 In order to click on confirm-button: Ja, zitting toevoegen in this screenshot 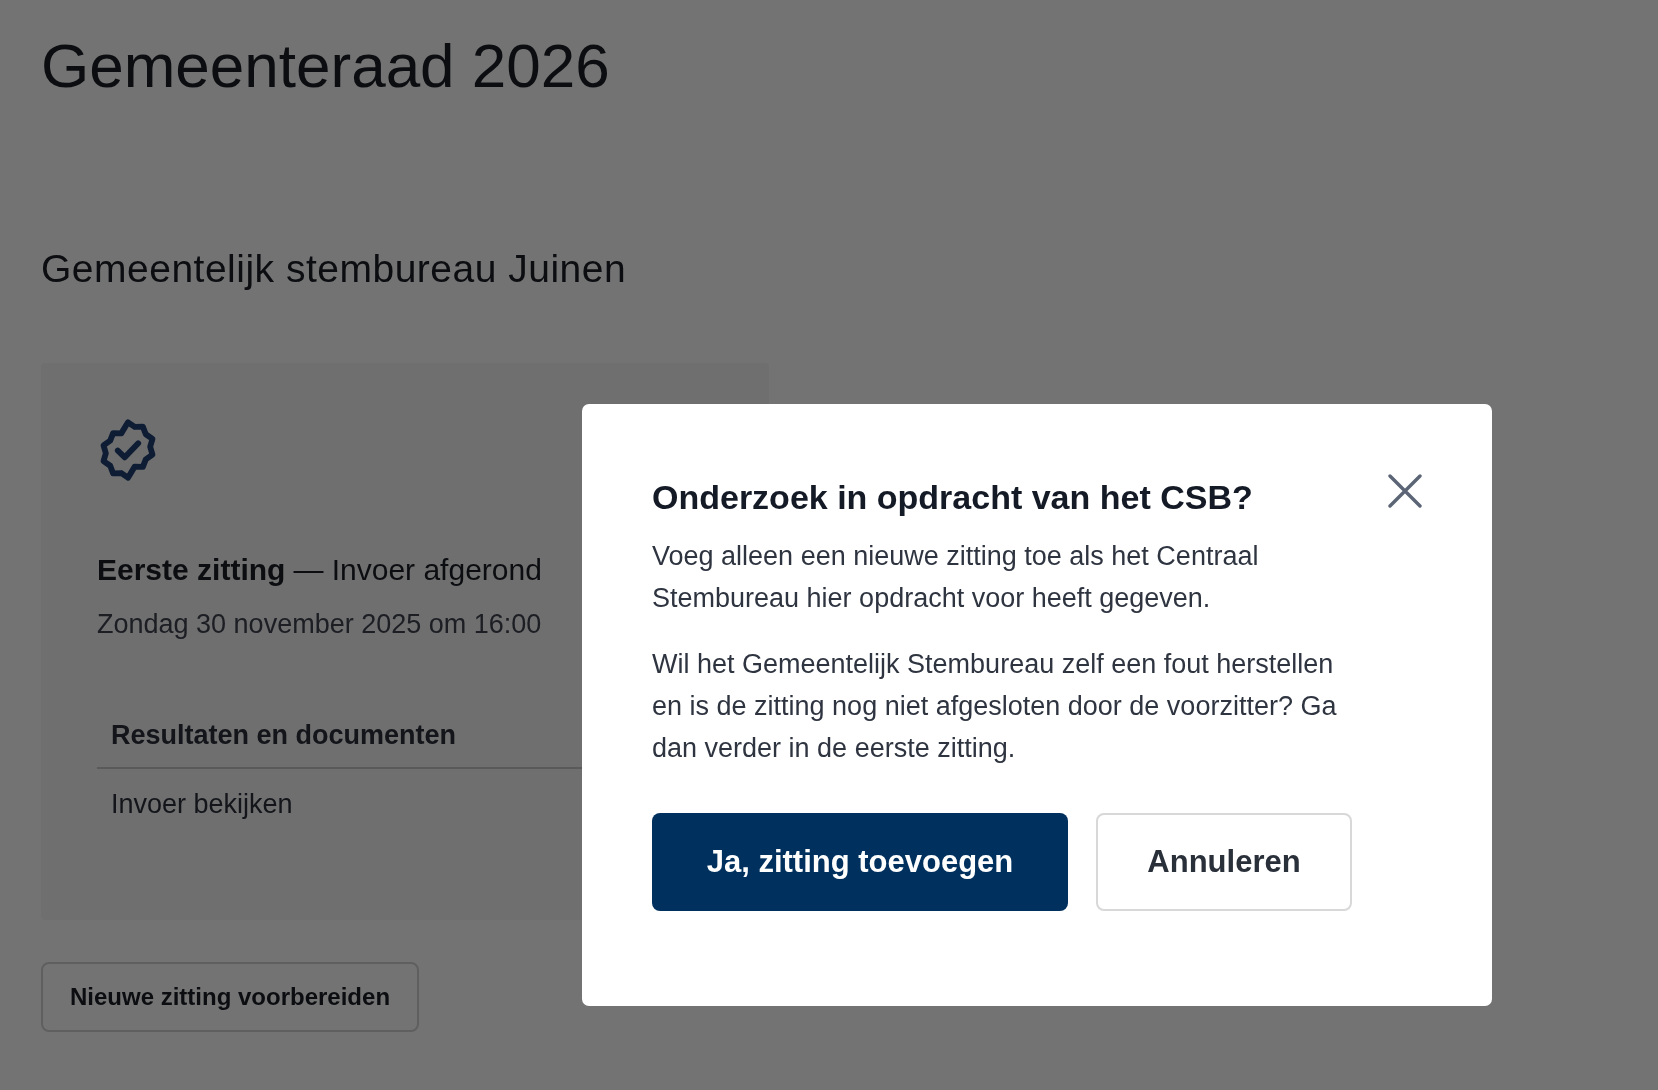, I will do `click(860, 862)`.